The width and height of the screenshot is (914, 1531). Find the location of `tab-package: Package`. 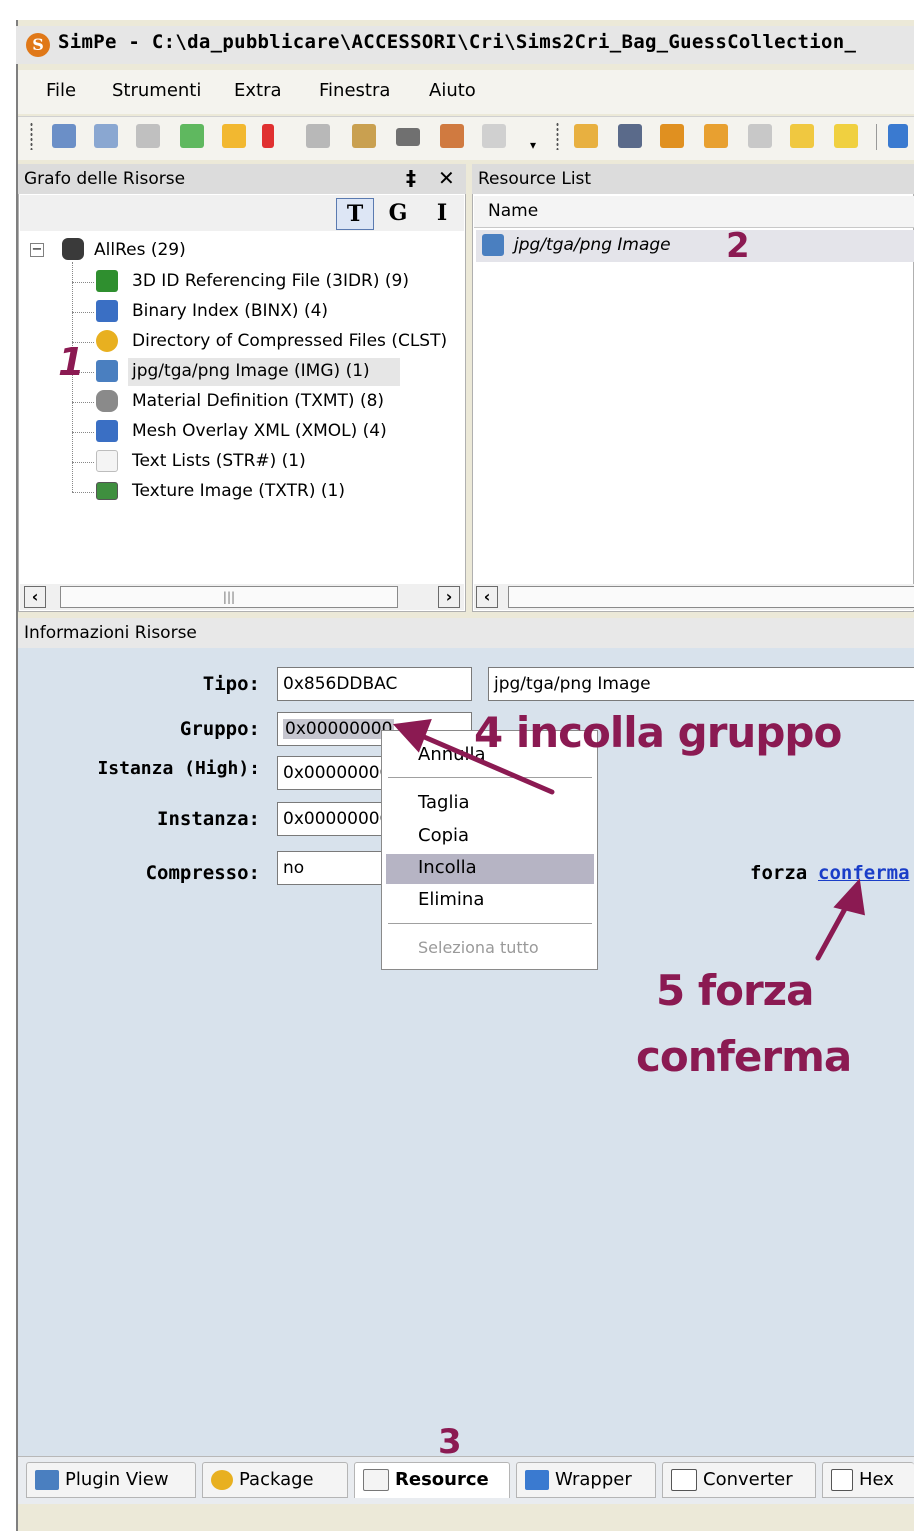

tab-package: Package is located at coordinates (275, 1480).